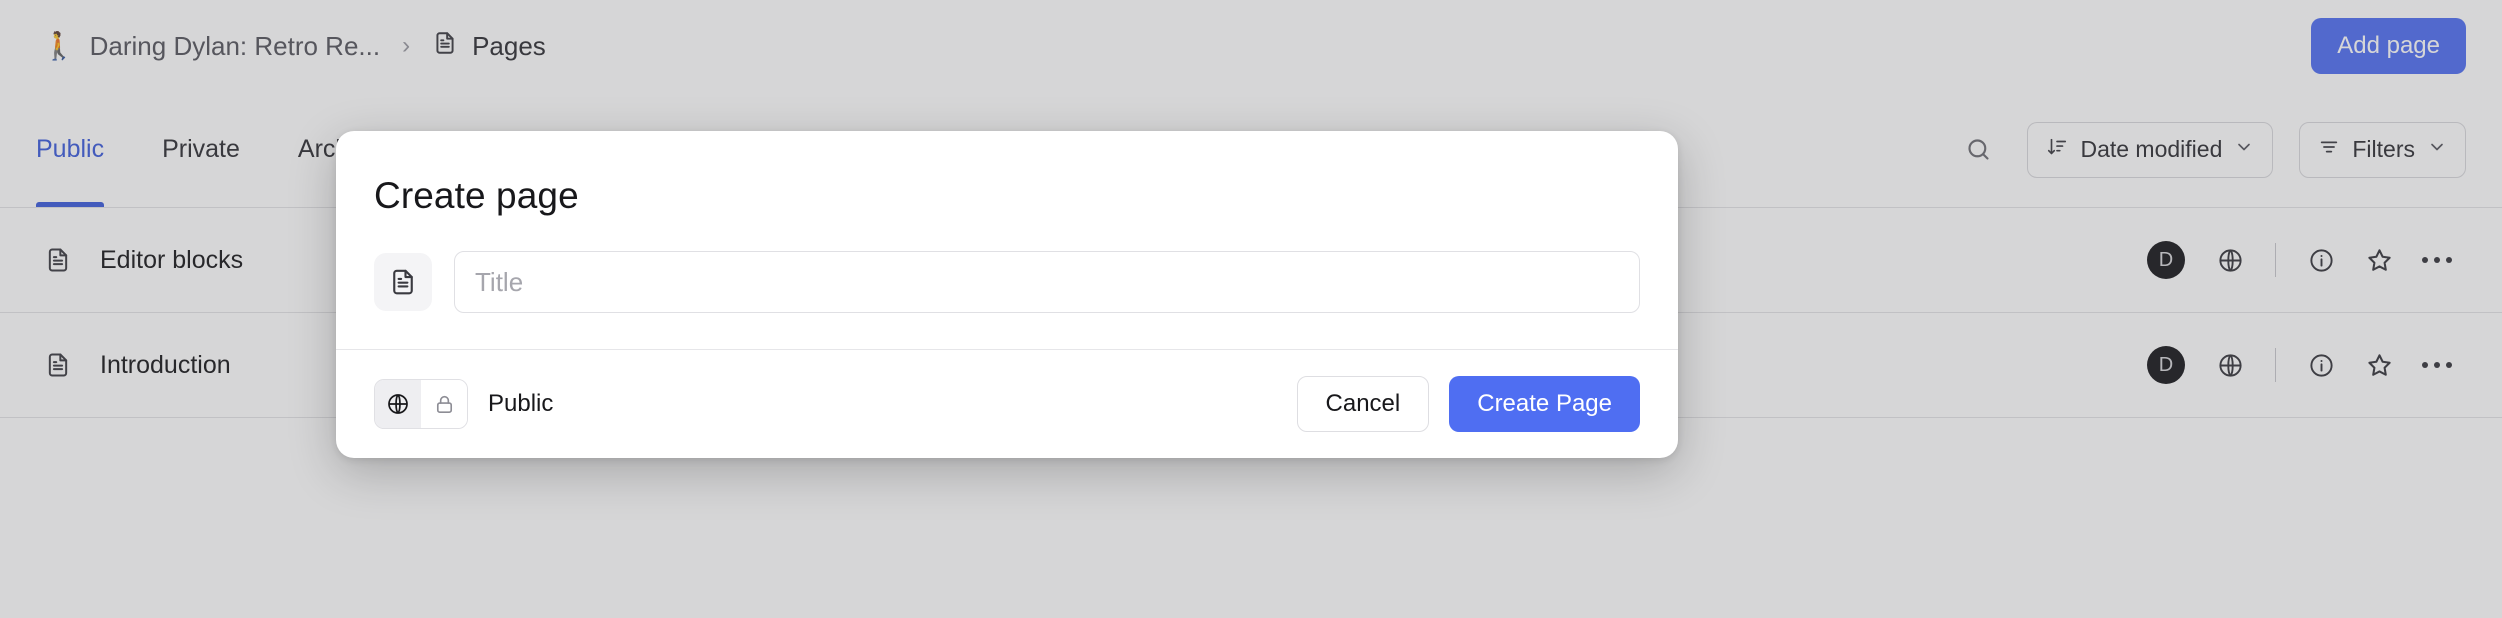  I want to click on visibility-toggle, so click(421, 404).